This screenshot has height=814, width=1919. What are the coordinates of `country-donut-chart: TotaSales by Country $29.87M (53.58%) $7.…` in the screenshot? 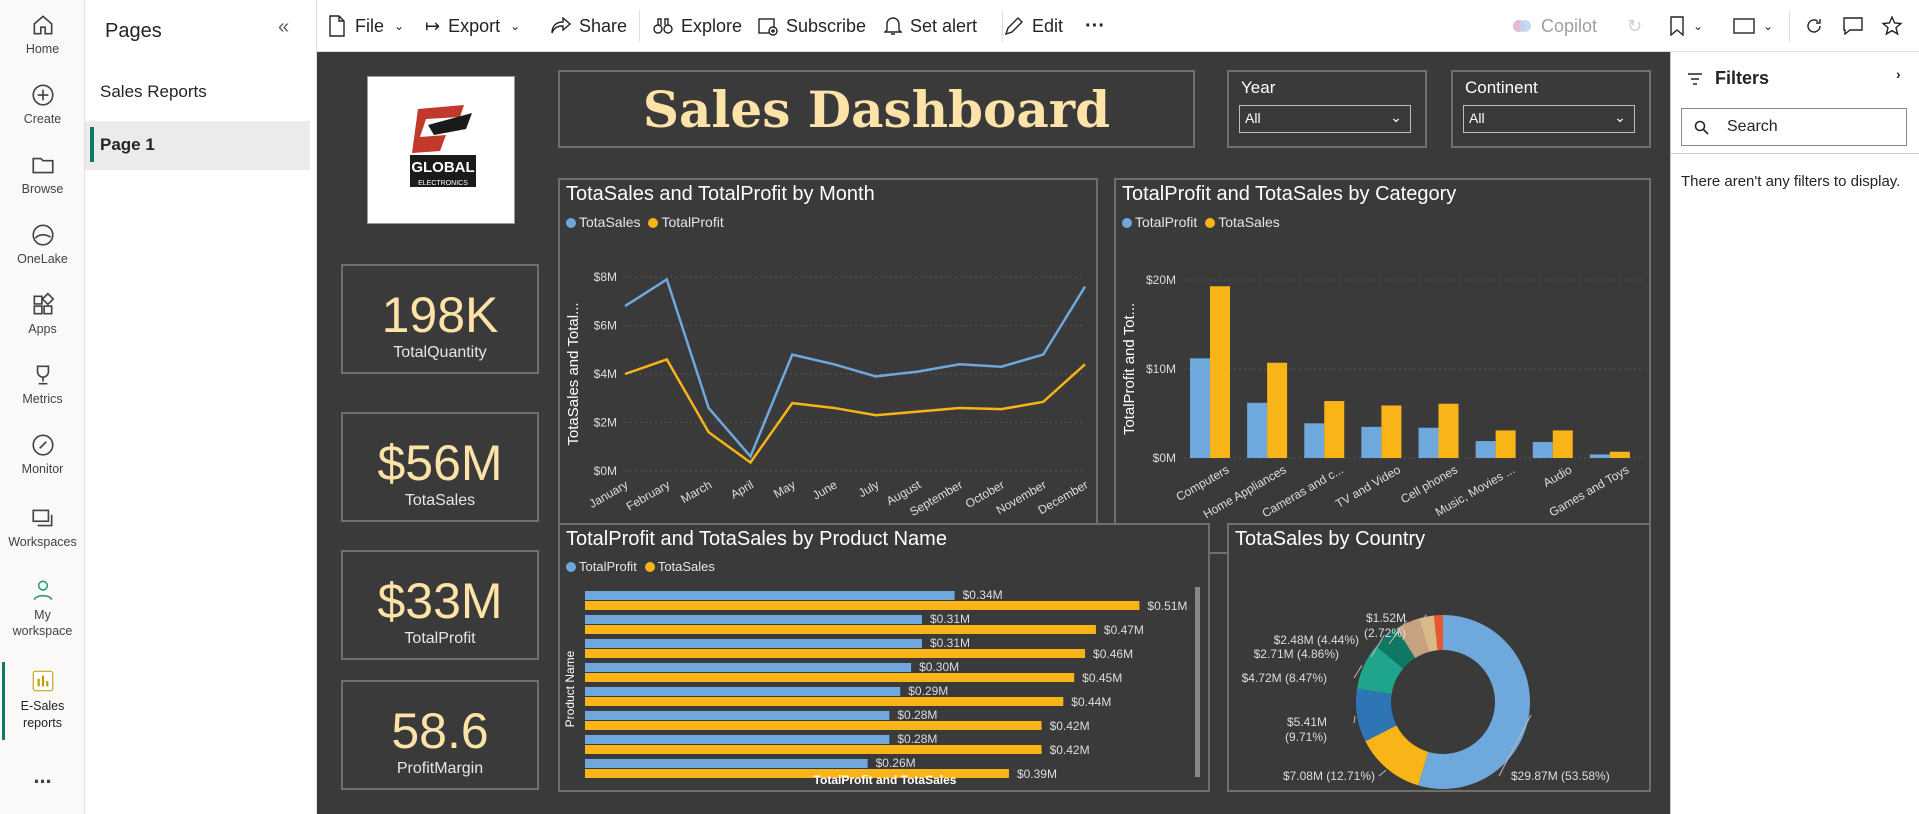 It's located at (1439, 657).